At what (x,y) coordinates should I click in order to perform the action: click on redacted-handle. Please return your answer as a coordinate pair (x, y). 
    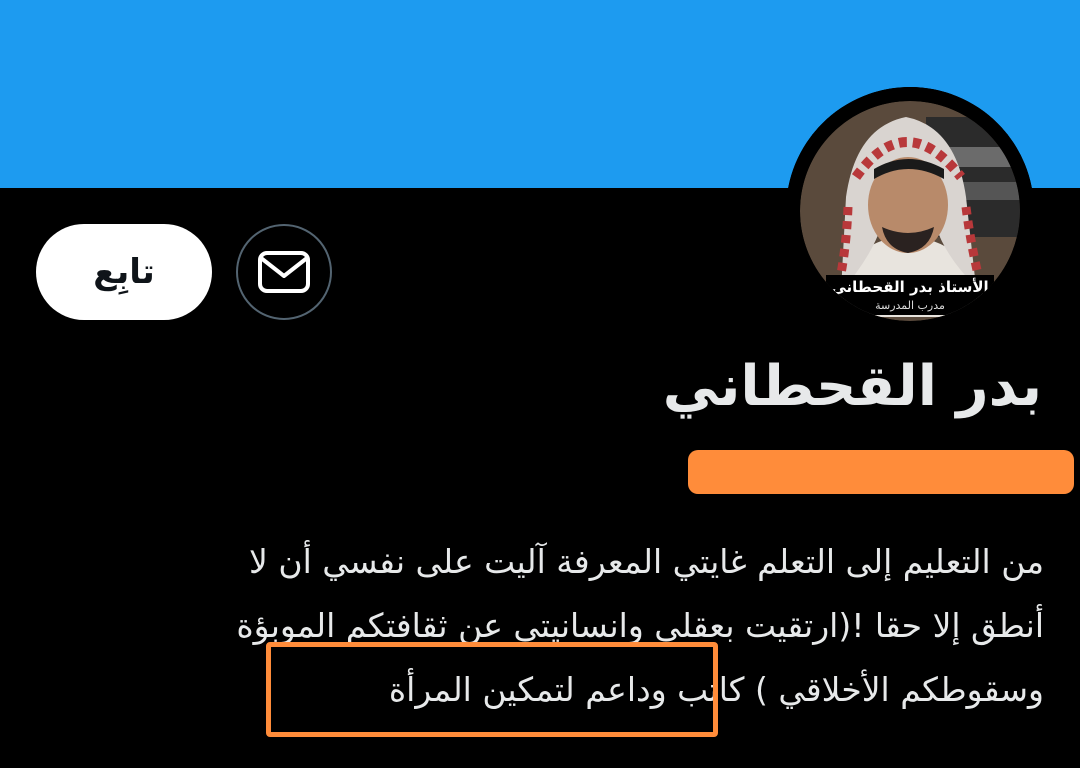
    Looking at the image, I should click on (881, 472).